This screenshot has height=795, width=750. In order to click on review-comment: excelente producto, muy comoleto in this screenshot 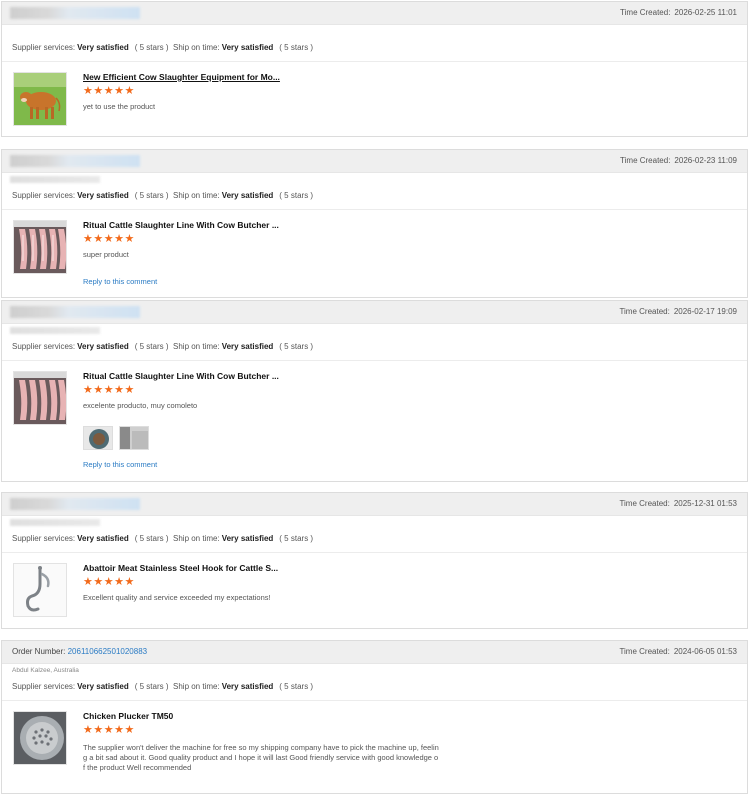, I will do `click(140, 405)`.